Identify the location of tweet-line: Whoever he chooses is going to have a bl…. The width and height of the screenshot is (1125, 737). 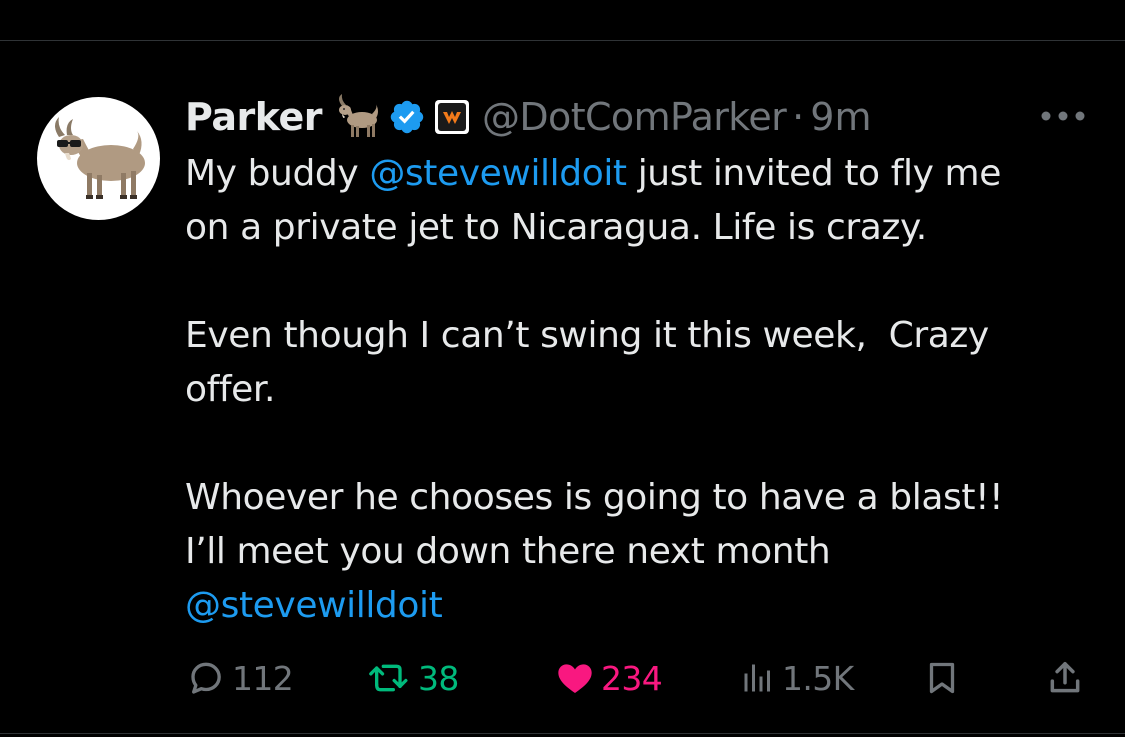
(594, 497).